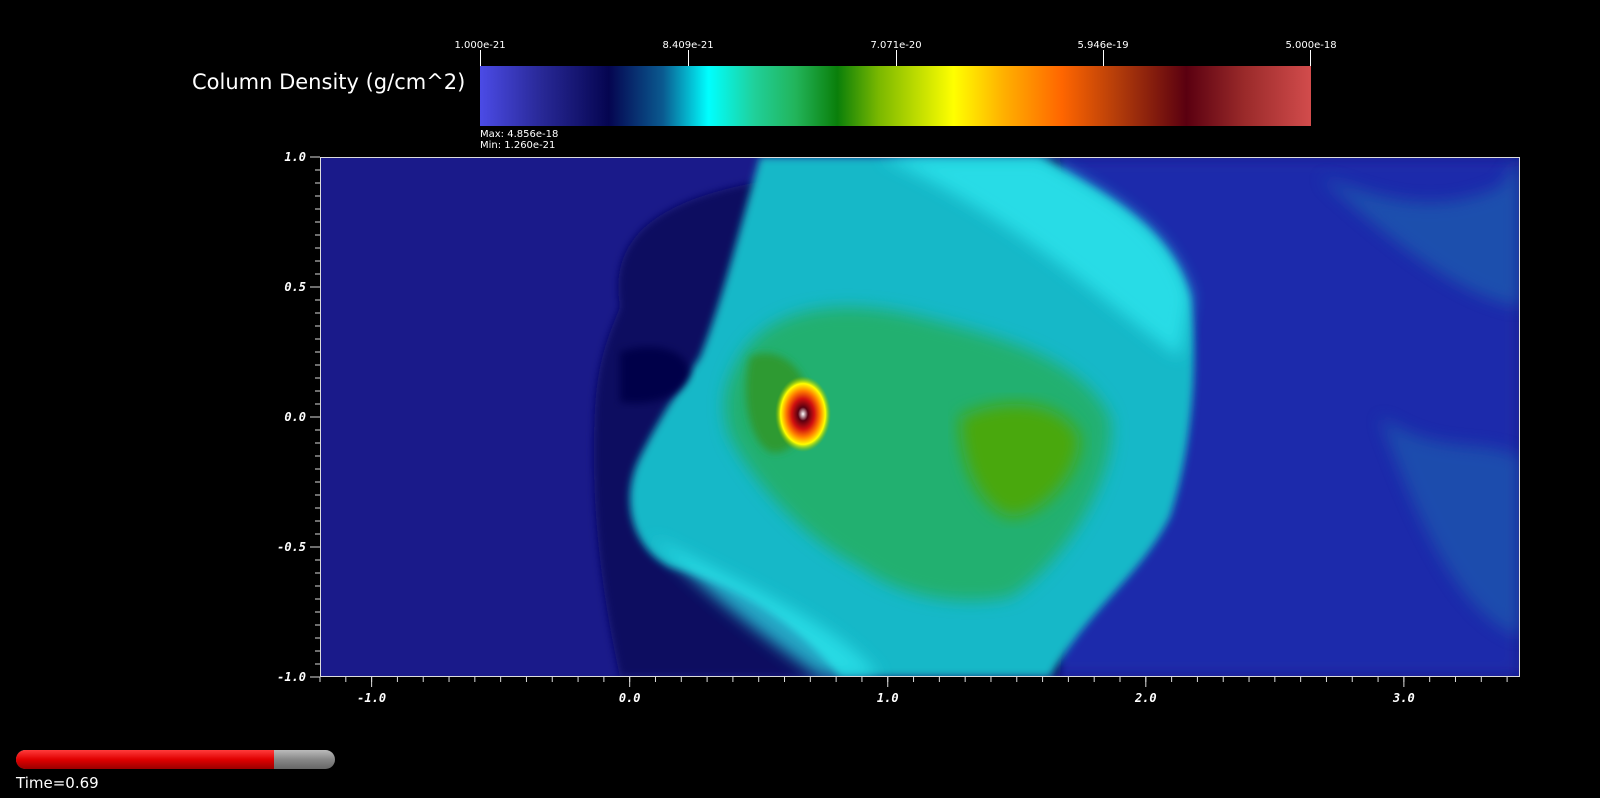 The width and height of the screenshot is (1600, 798). What do you see at coordinates (1145, 698) in the screenshot?
I see `x-tick-label: 2.0` at bounding box center [1145, 698].